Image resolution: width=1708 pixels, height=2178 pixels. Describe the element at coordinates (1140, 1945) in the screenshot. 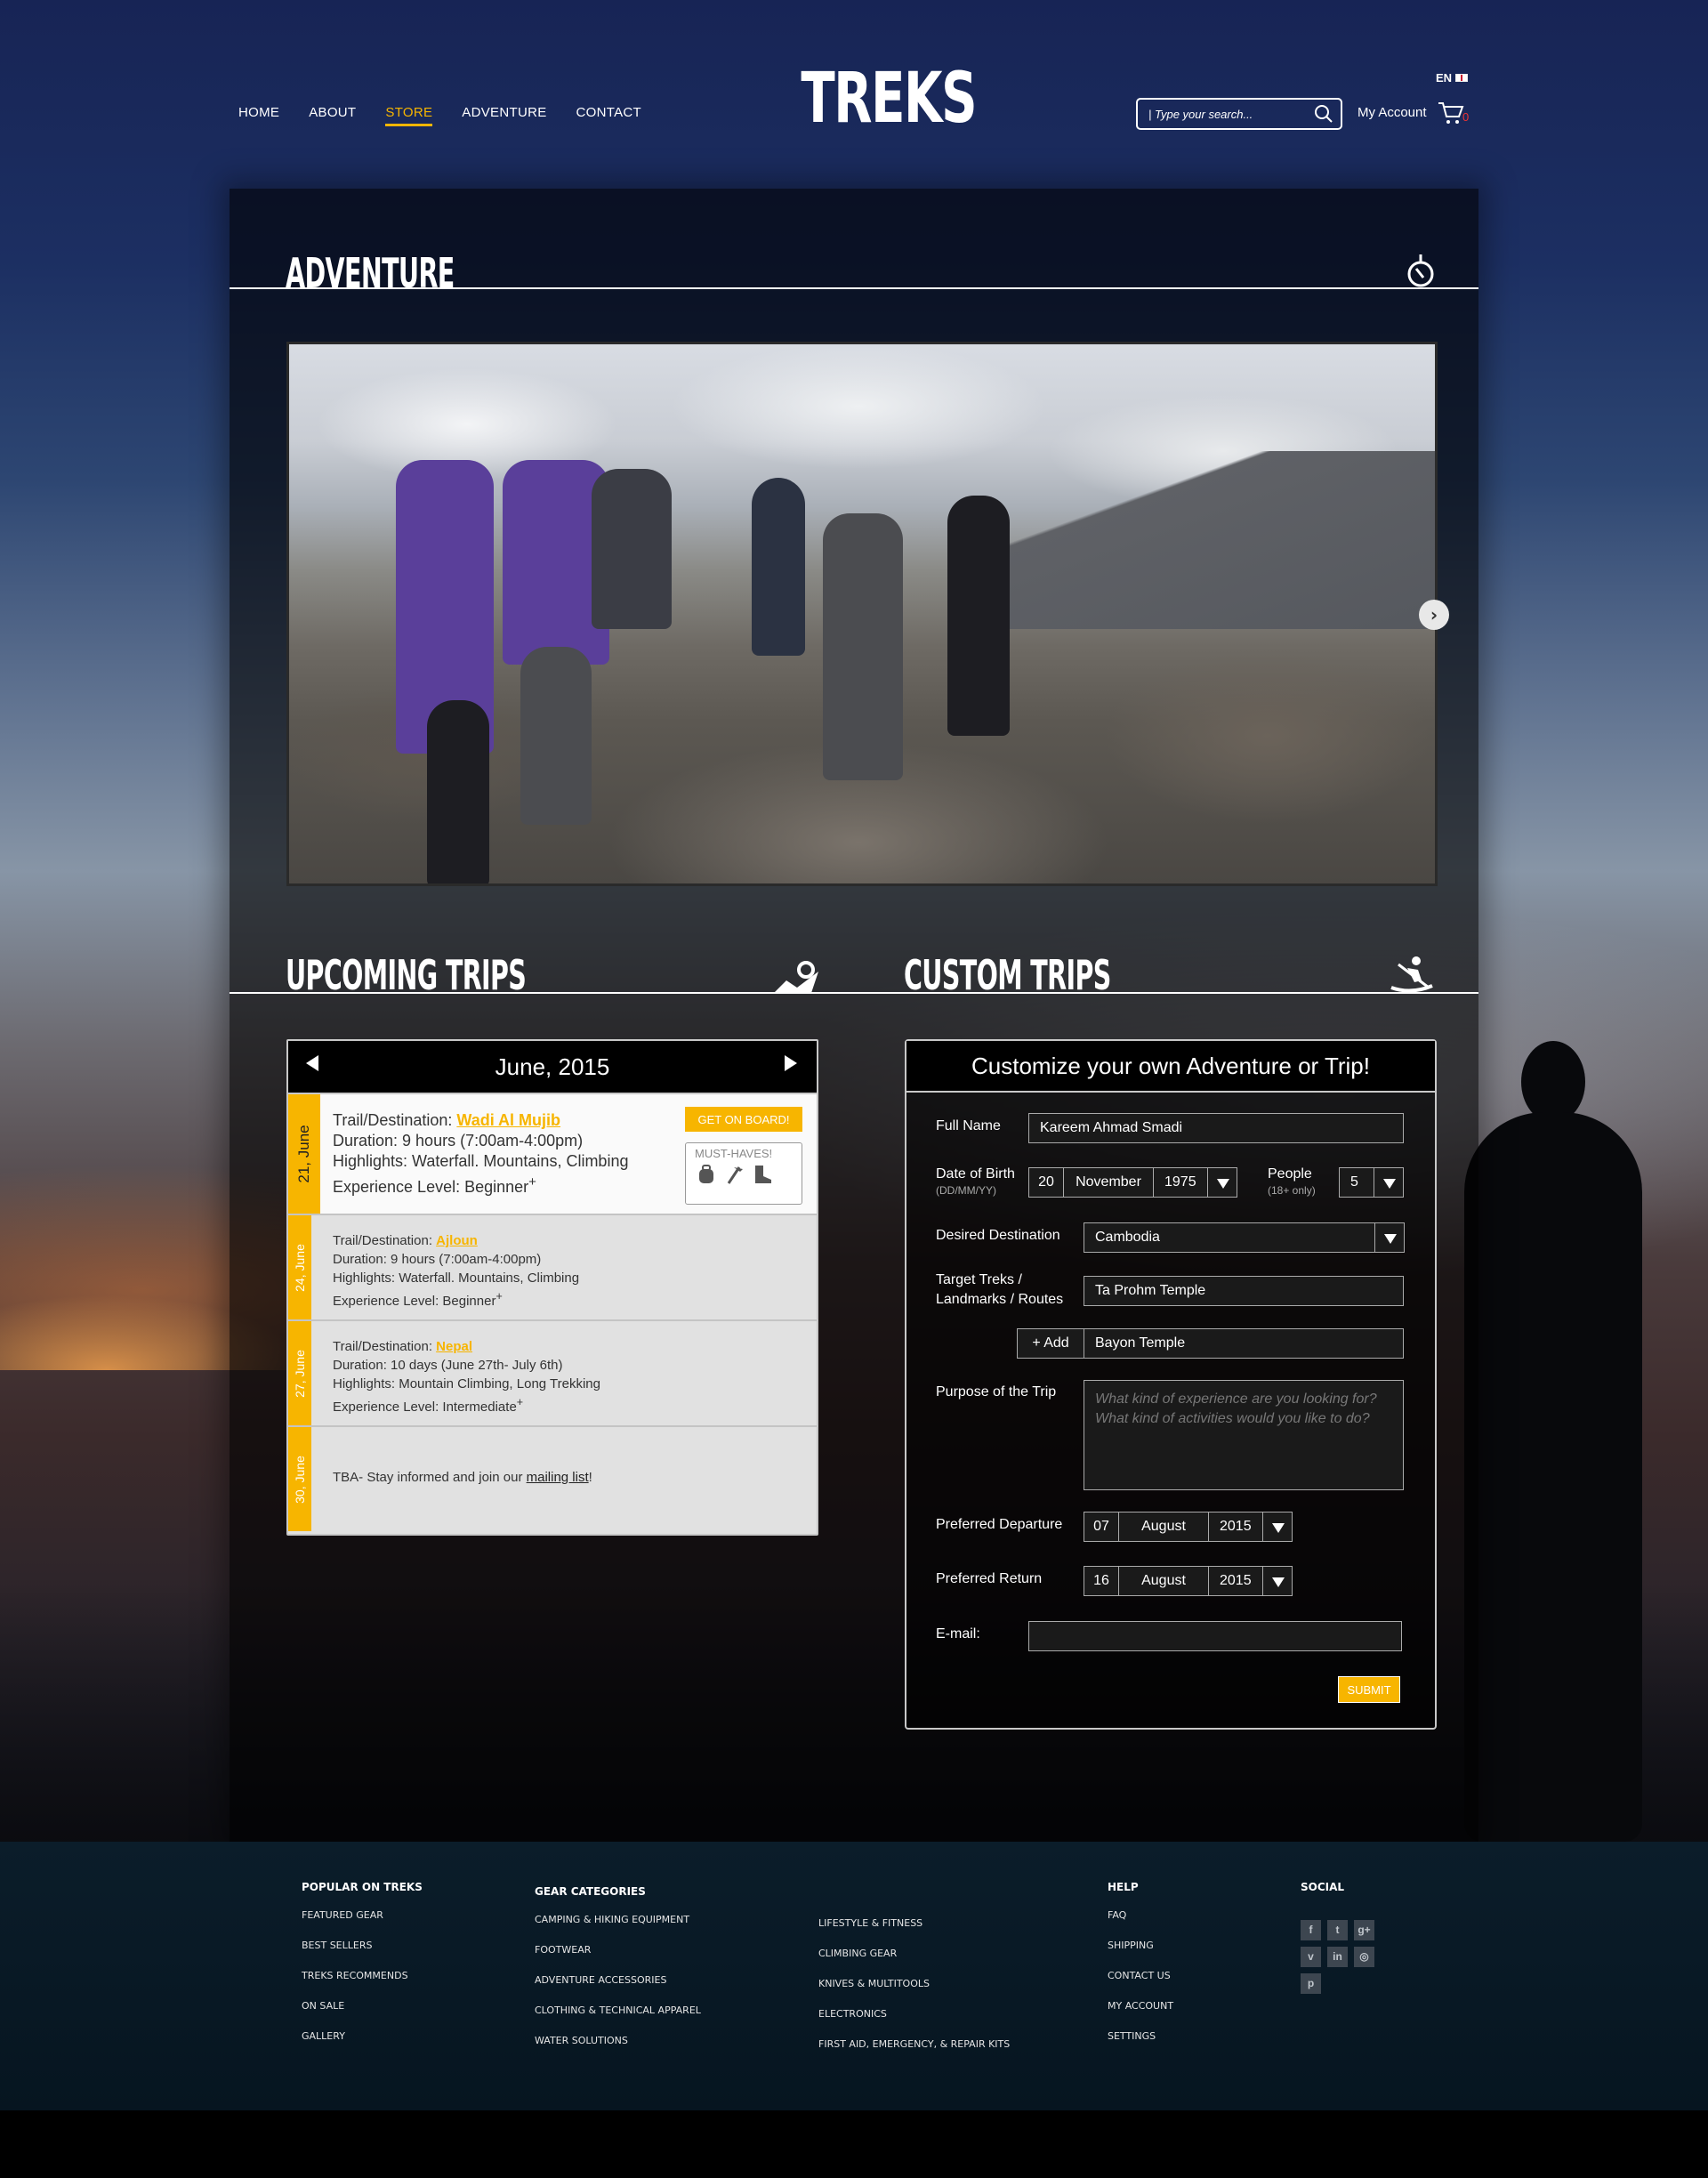

I see `footer-link: SHIPPING` at that location.